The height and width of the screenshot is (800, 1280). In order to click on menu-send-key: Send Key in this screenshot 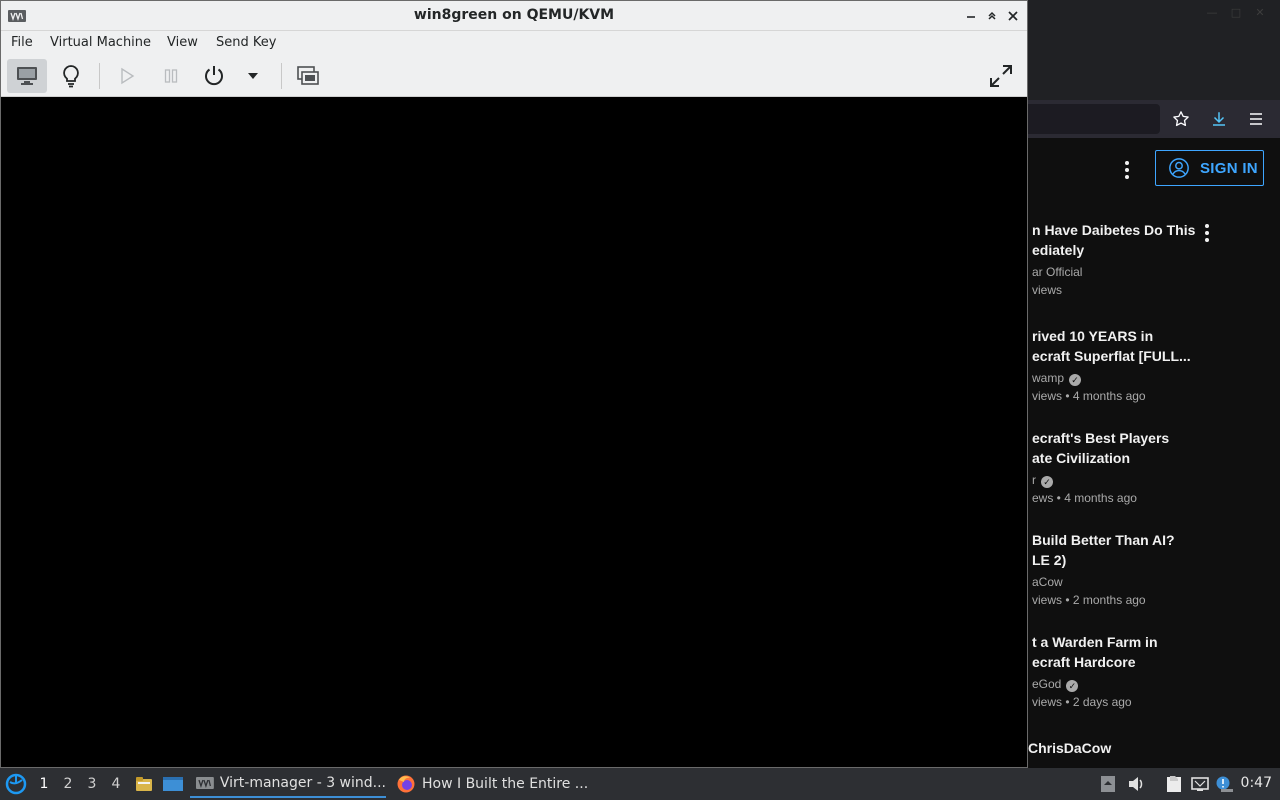, I will do `click(246, 42)`.